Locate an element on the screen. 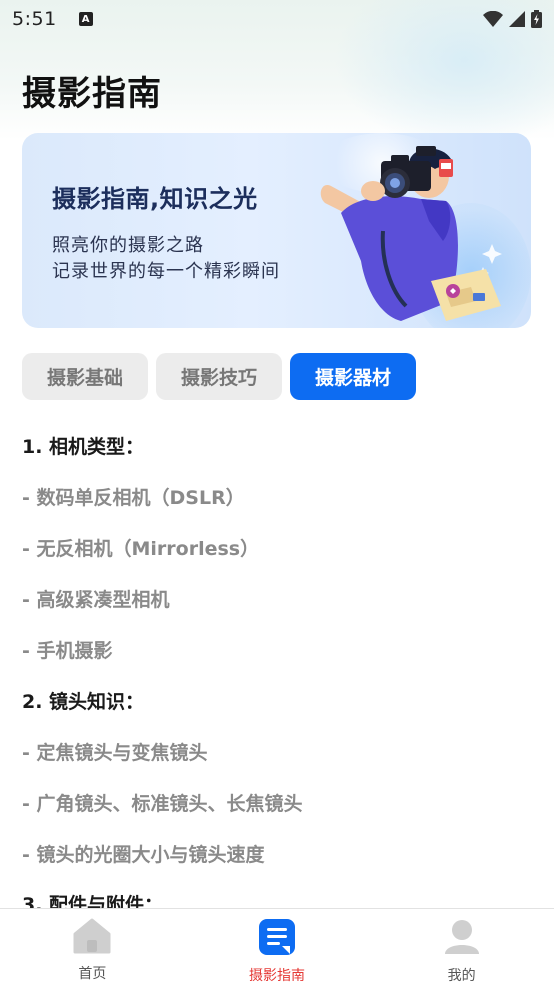 This screenshot has height=984, width=554. tab-photography-equipment: 摄影器材 is located at coordinates (353, 376).